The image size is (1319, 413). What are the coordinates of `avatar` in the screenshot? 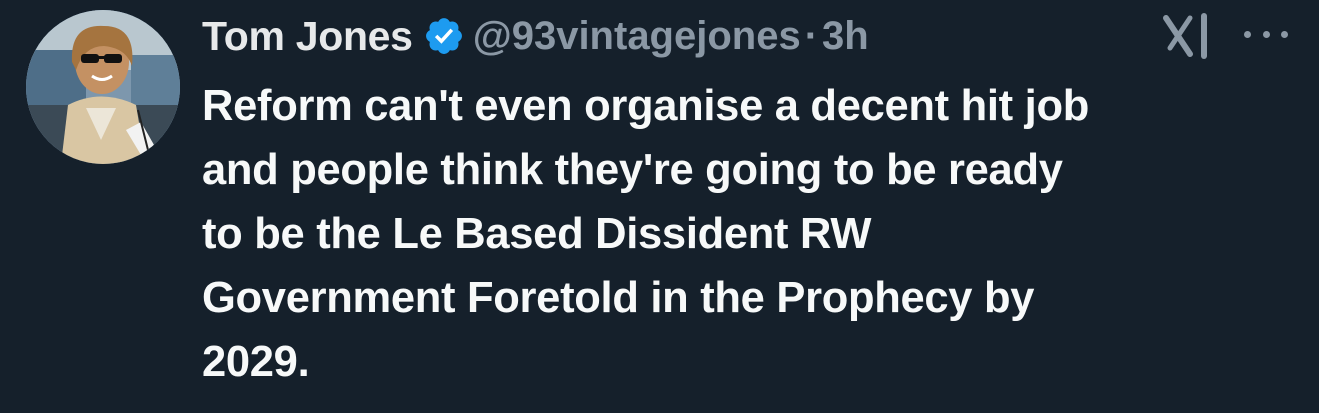 It's located at (103, 87).